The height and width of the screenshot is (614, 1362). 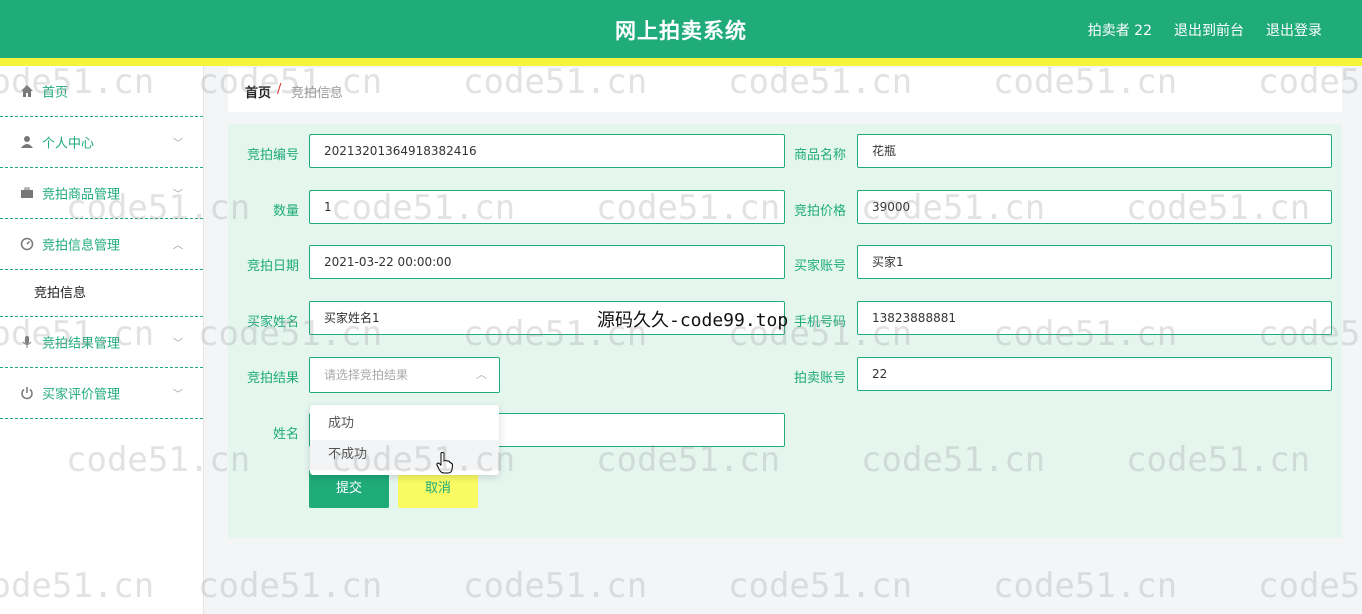 What do you see at coordinates (285, 211) in the screenshot?
I see `quantity-label: 数量` at bounding box center [285, 211].